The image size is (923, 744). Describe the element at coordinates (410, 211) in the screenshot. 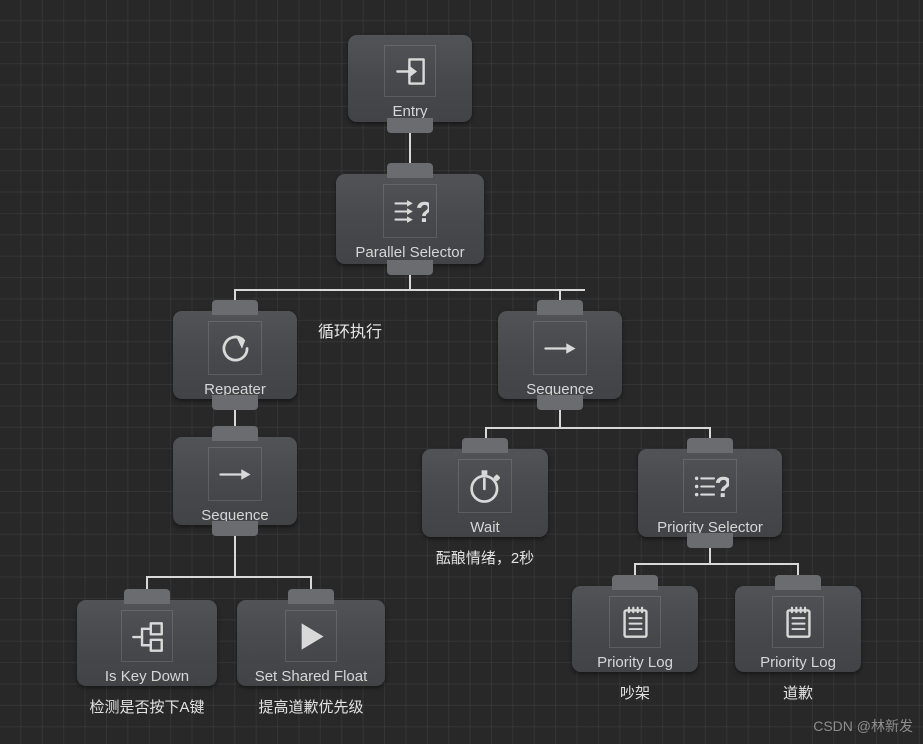

I see `parallel-selector-icon: ?` at that location.